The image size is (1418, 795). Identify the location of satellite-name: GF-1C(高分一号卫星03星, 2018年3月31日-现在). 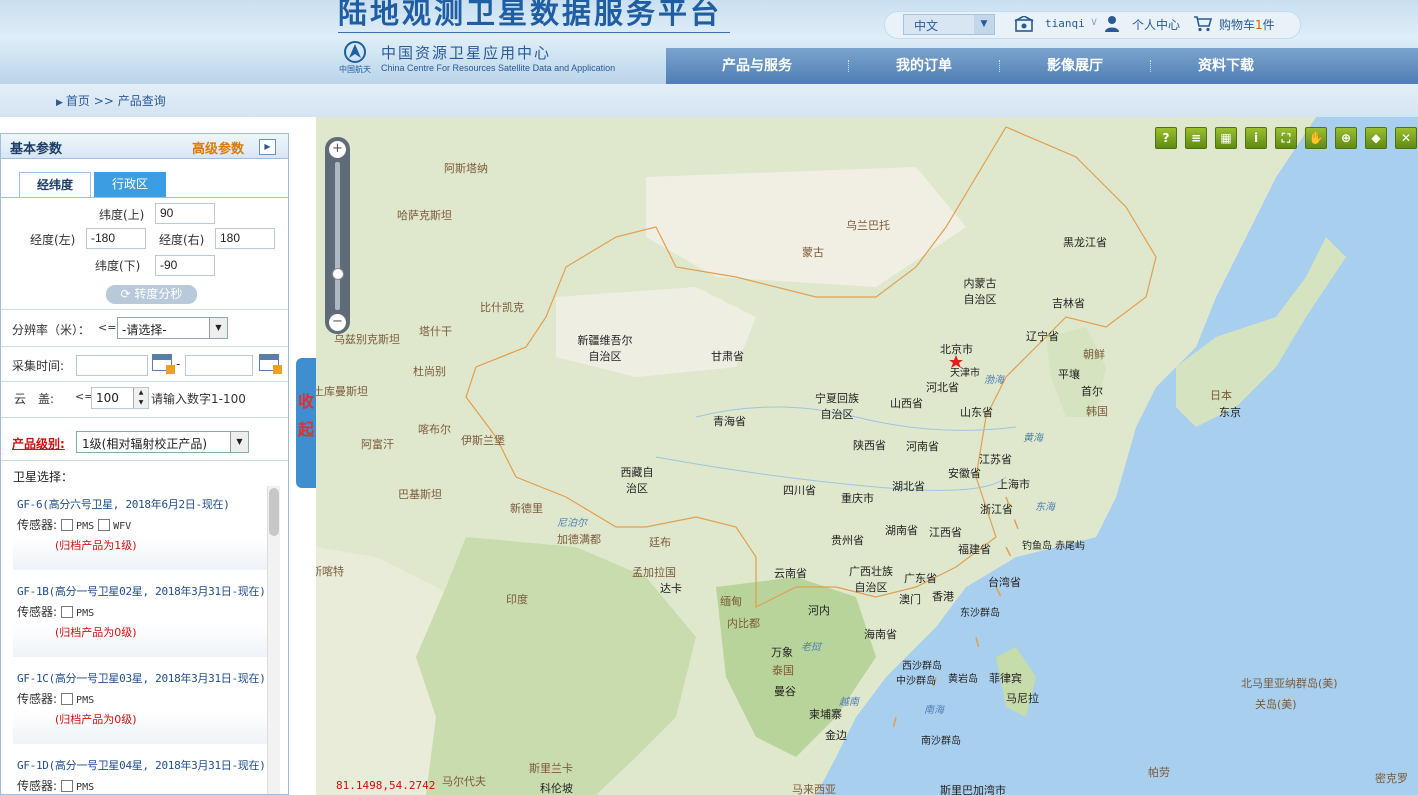
(141, 678).